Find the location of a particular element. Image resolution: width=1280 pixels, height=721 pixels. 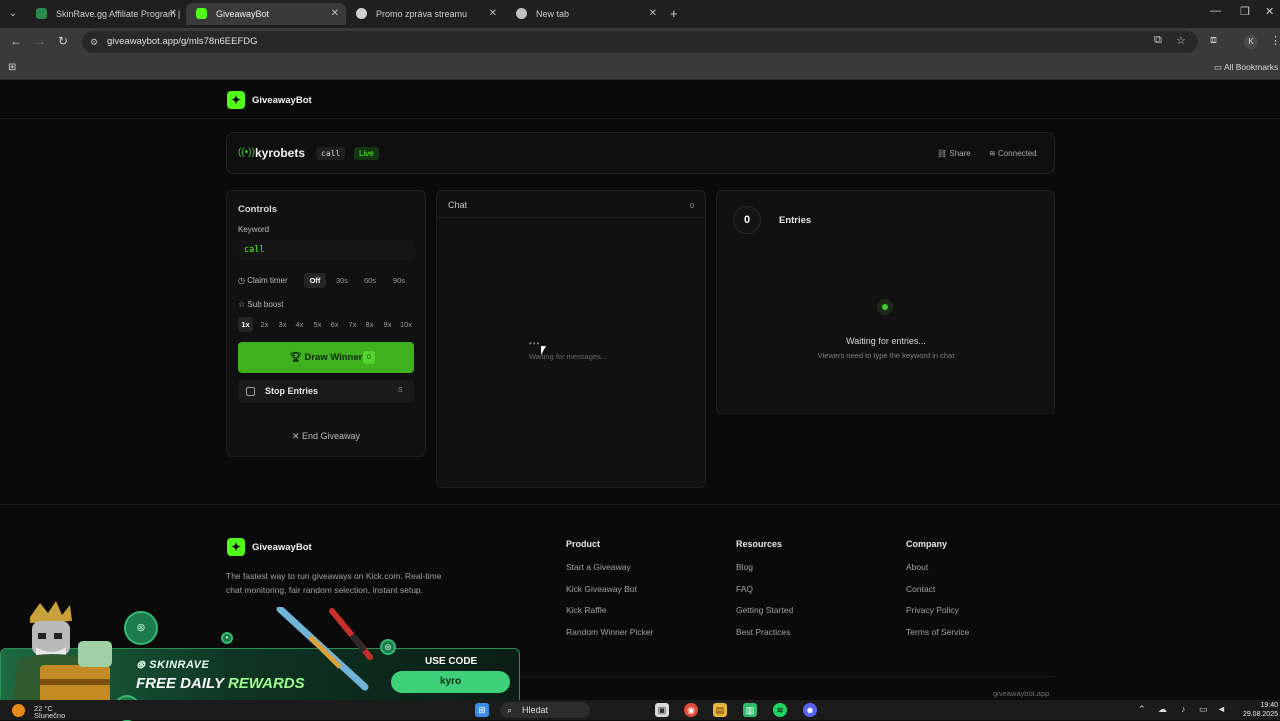

install-app-icon: ⧉ is located at coordinates (1158, 40).